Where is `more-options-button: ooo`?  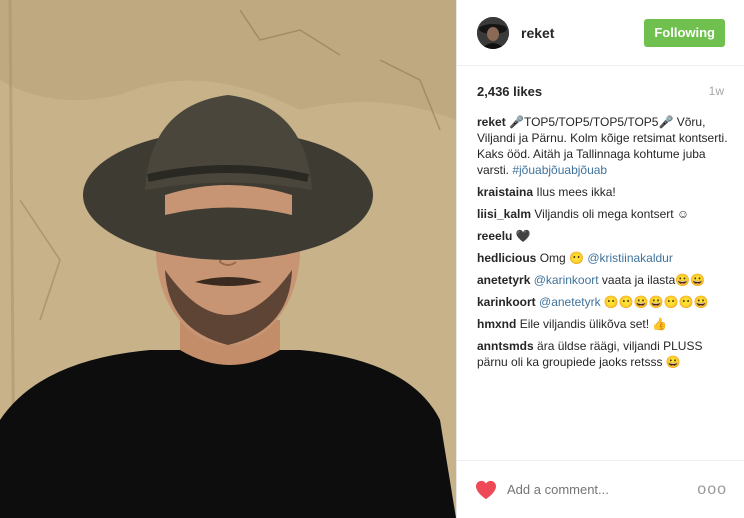
more-options-button: ooo is located at coordinates (712, 490).